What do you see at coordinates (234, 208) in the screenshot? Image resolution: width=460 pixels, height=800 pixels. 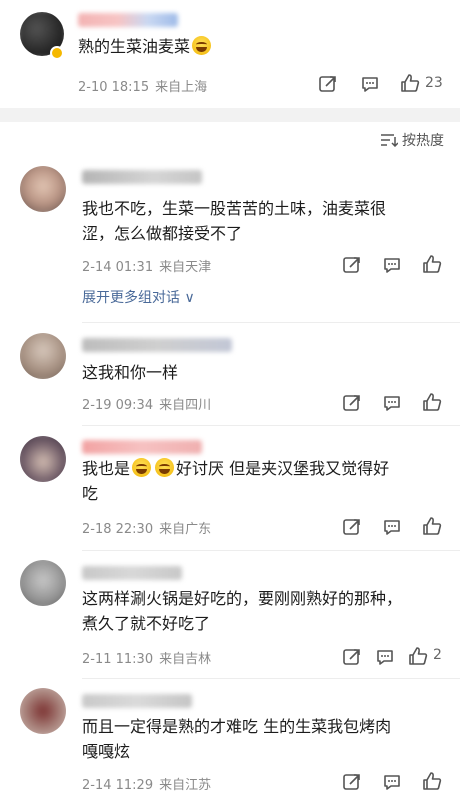 I see `comment-text-line: 我也不吃，生菜一股苦苦的土味，油麦菜很` at bounding box center [234, 208].